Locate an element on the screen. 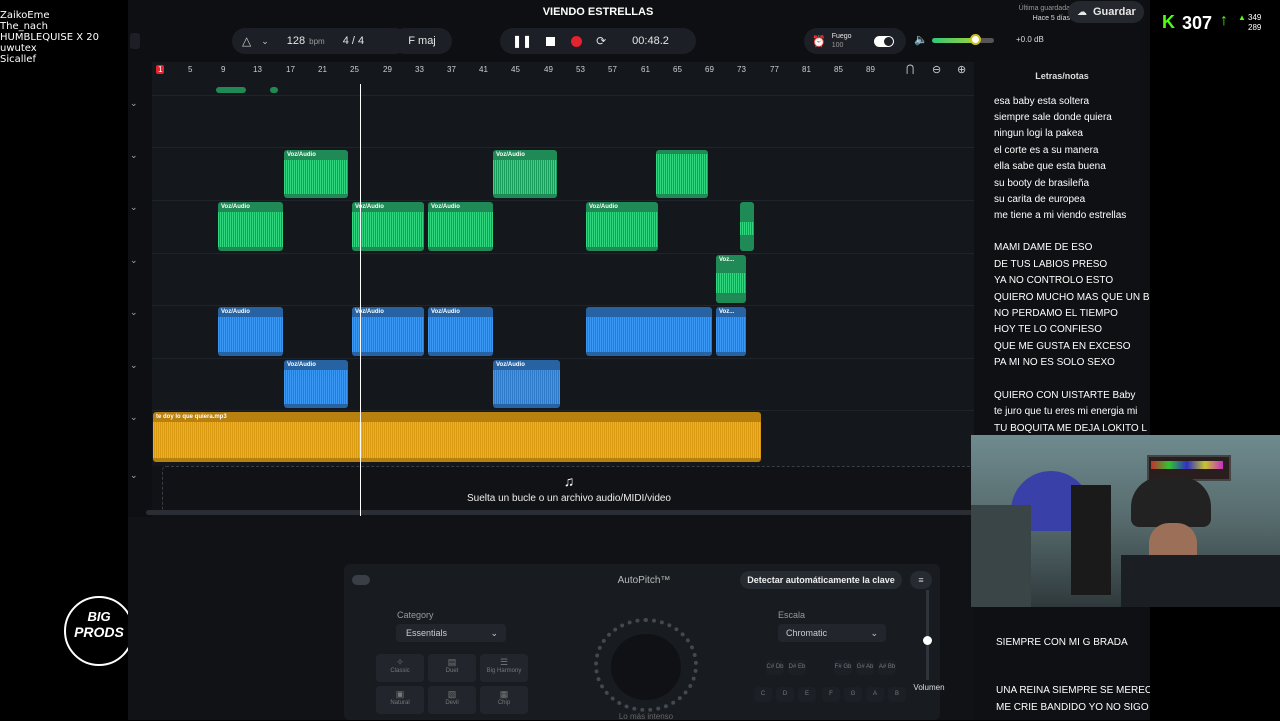 Image resolution: width=1280 pixels, height=721 pixels. scale-label: Escala is located at coordinates (792, 615).